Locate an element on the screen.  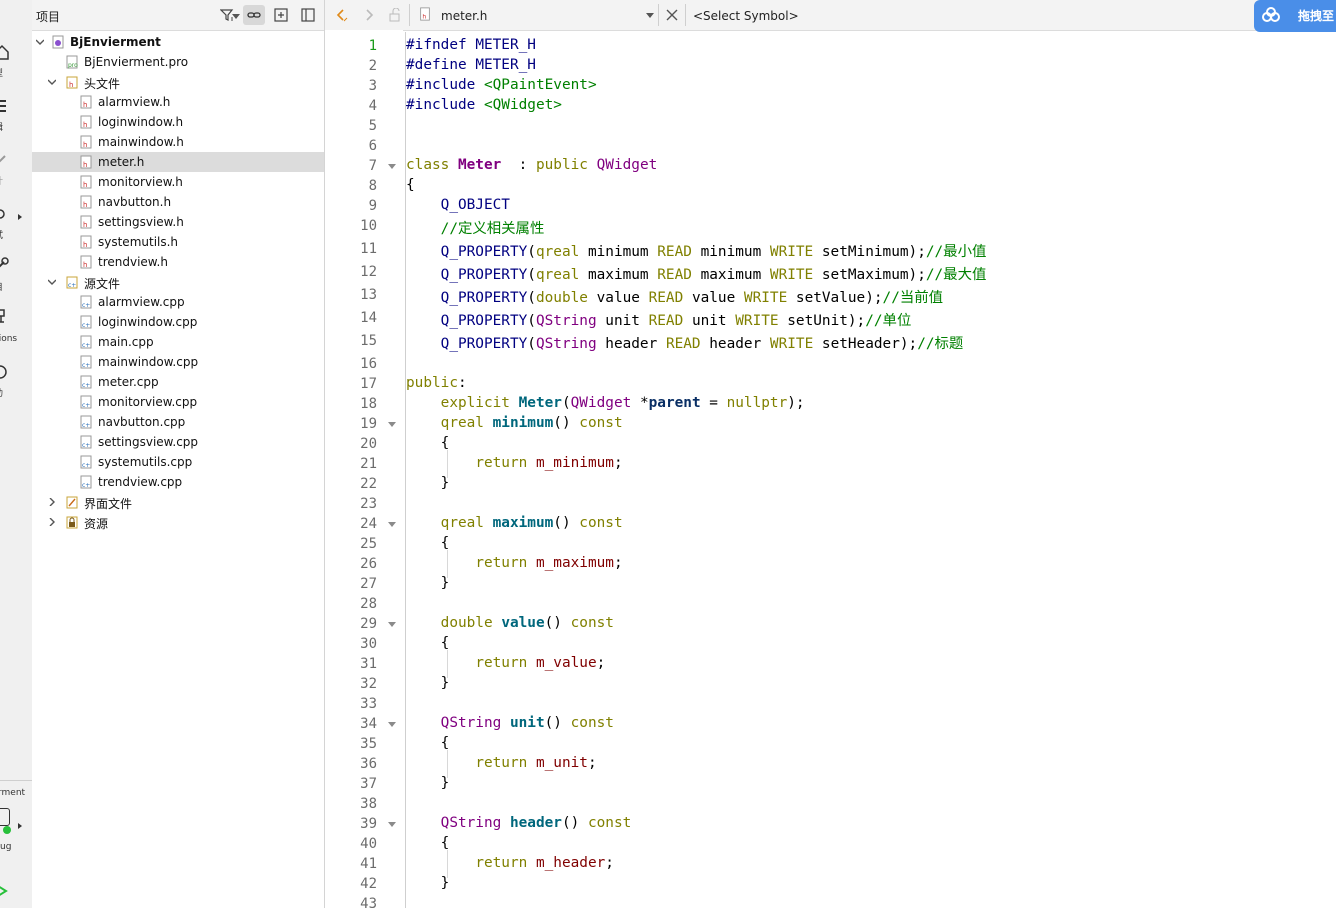
filter-icon is located at coordinates (227, 15).